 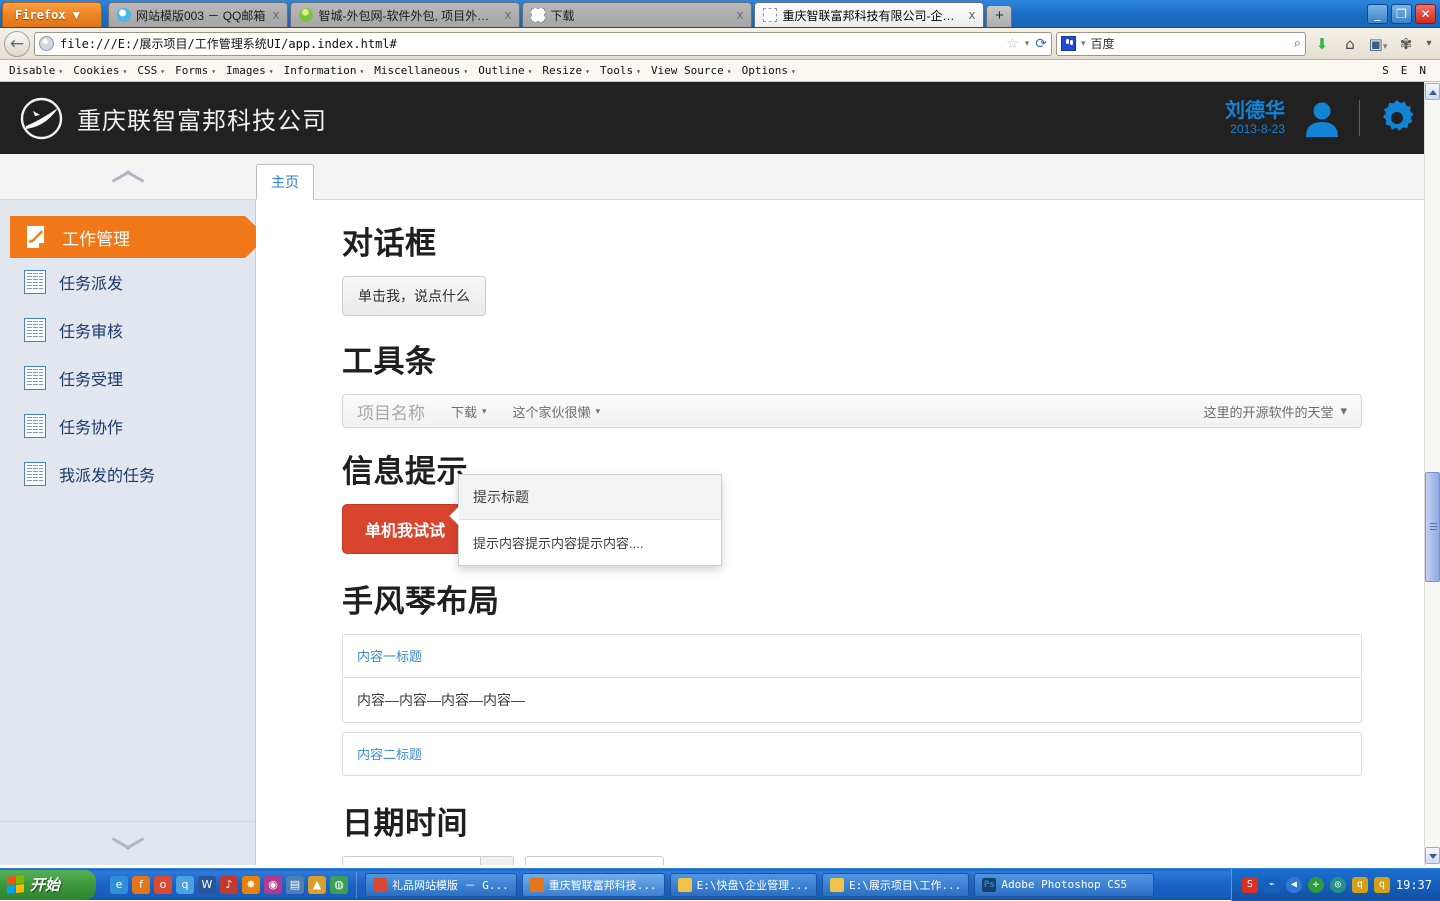 What do you see at coordinates (1382, 885) in the screenshot?
I see `qq2-tray-icon: q` at bounding box center [1382, 885].